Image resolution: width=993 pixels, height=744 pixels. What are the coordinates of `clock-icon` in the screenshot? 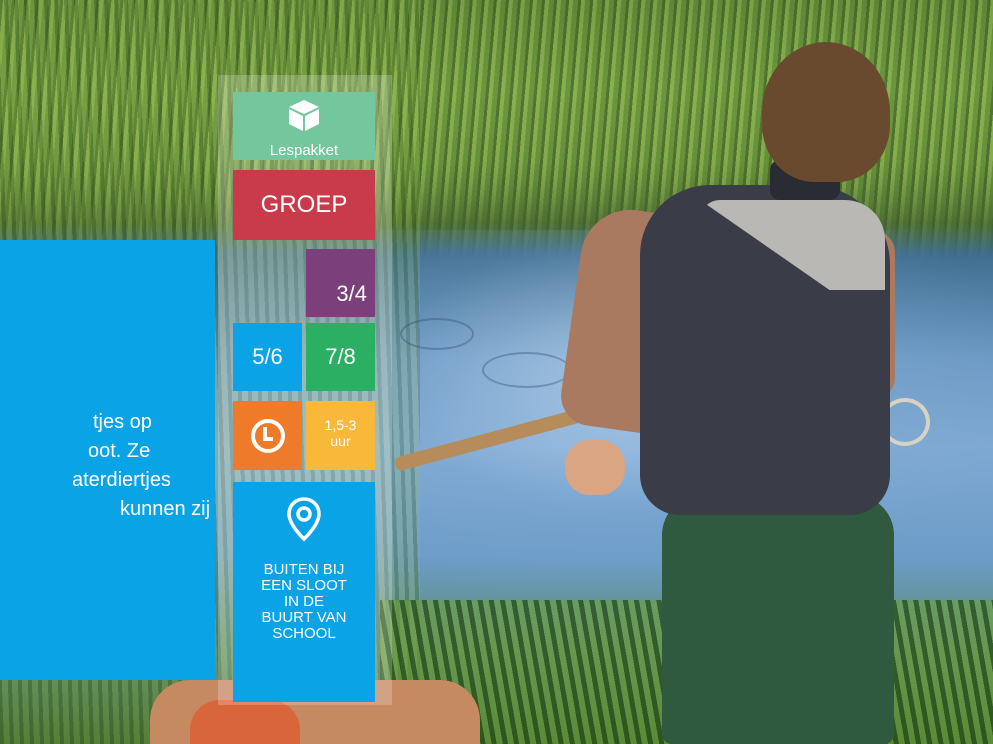 It's located at (267, 435).